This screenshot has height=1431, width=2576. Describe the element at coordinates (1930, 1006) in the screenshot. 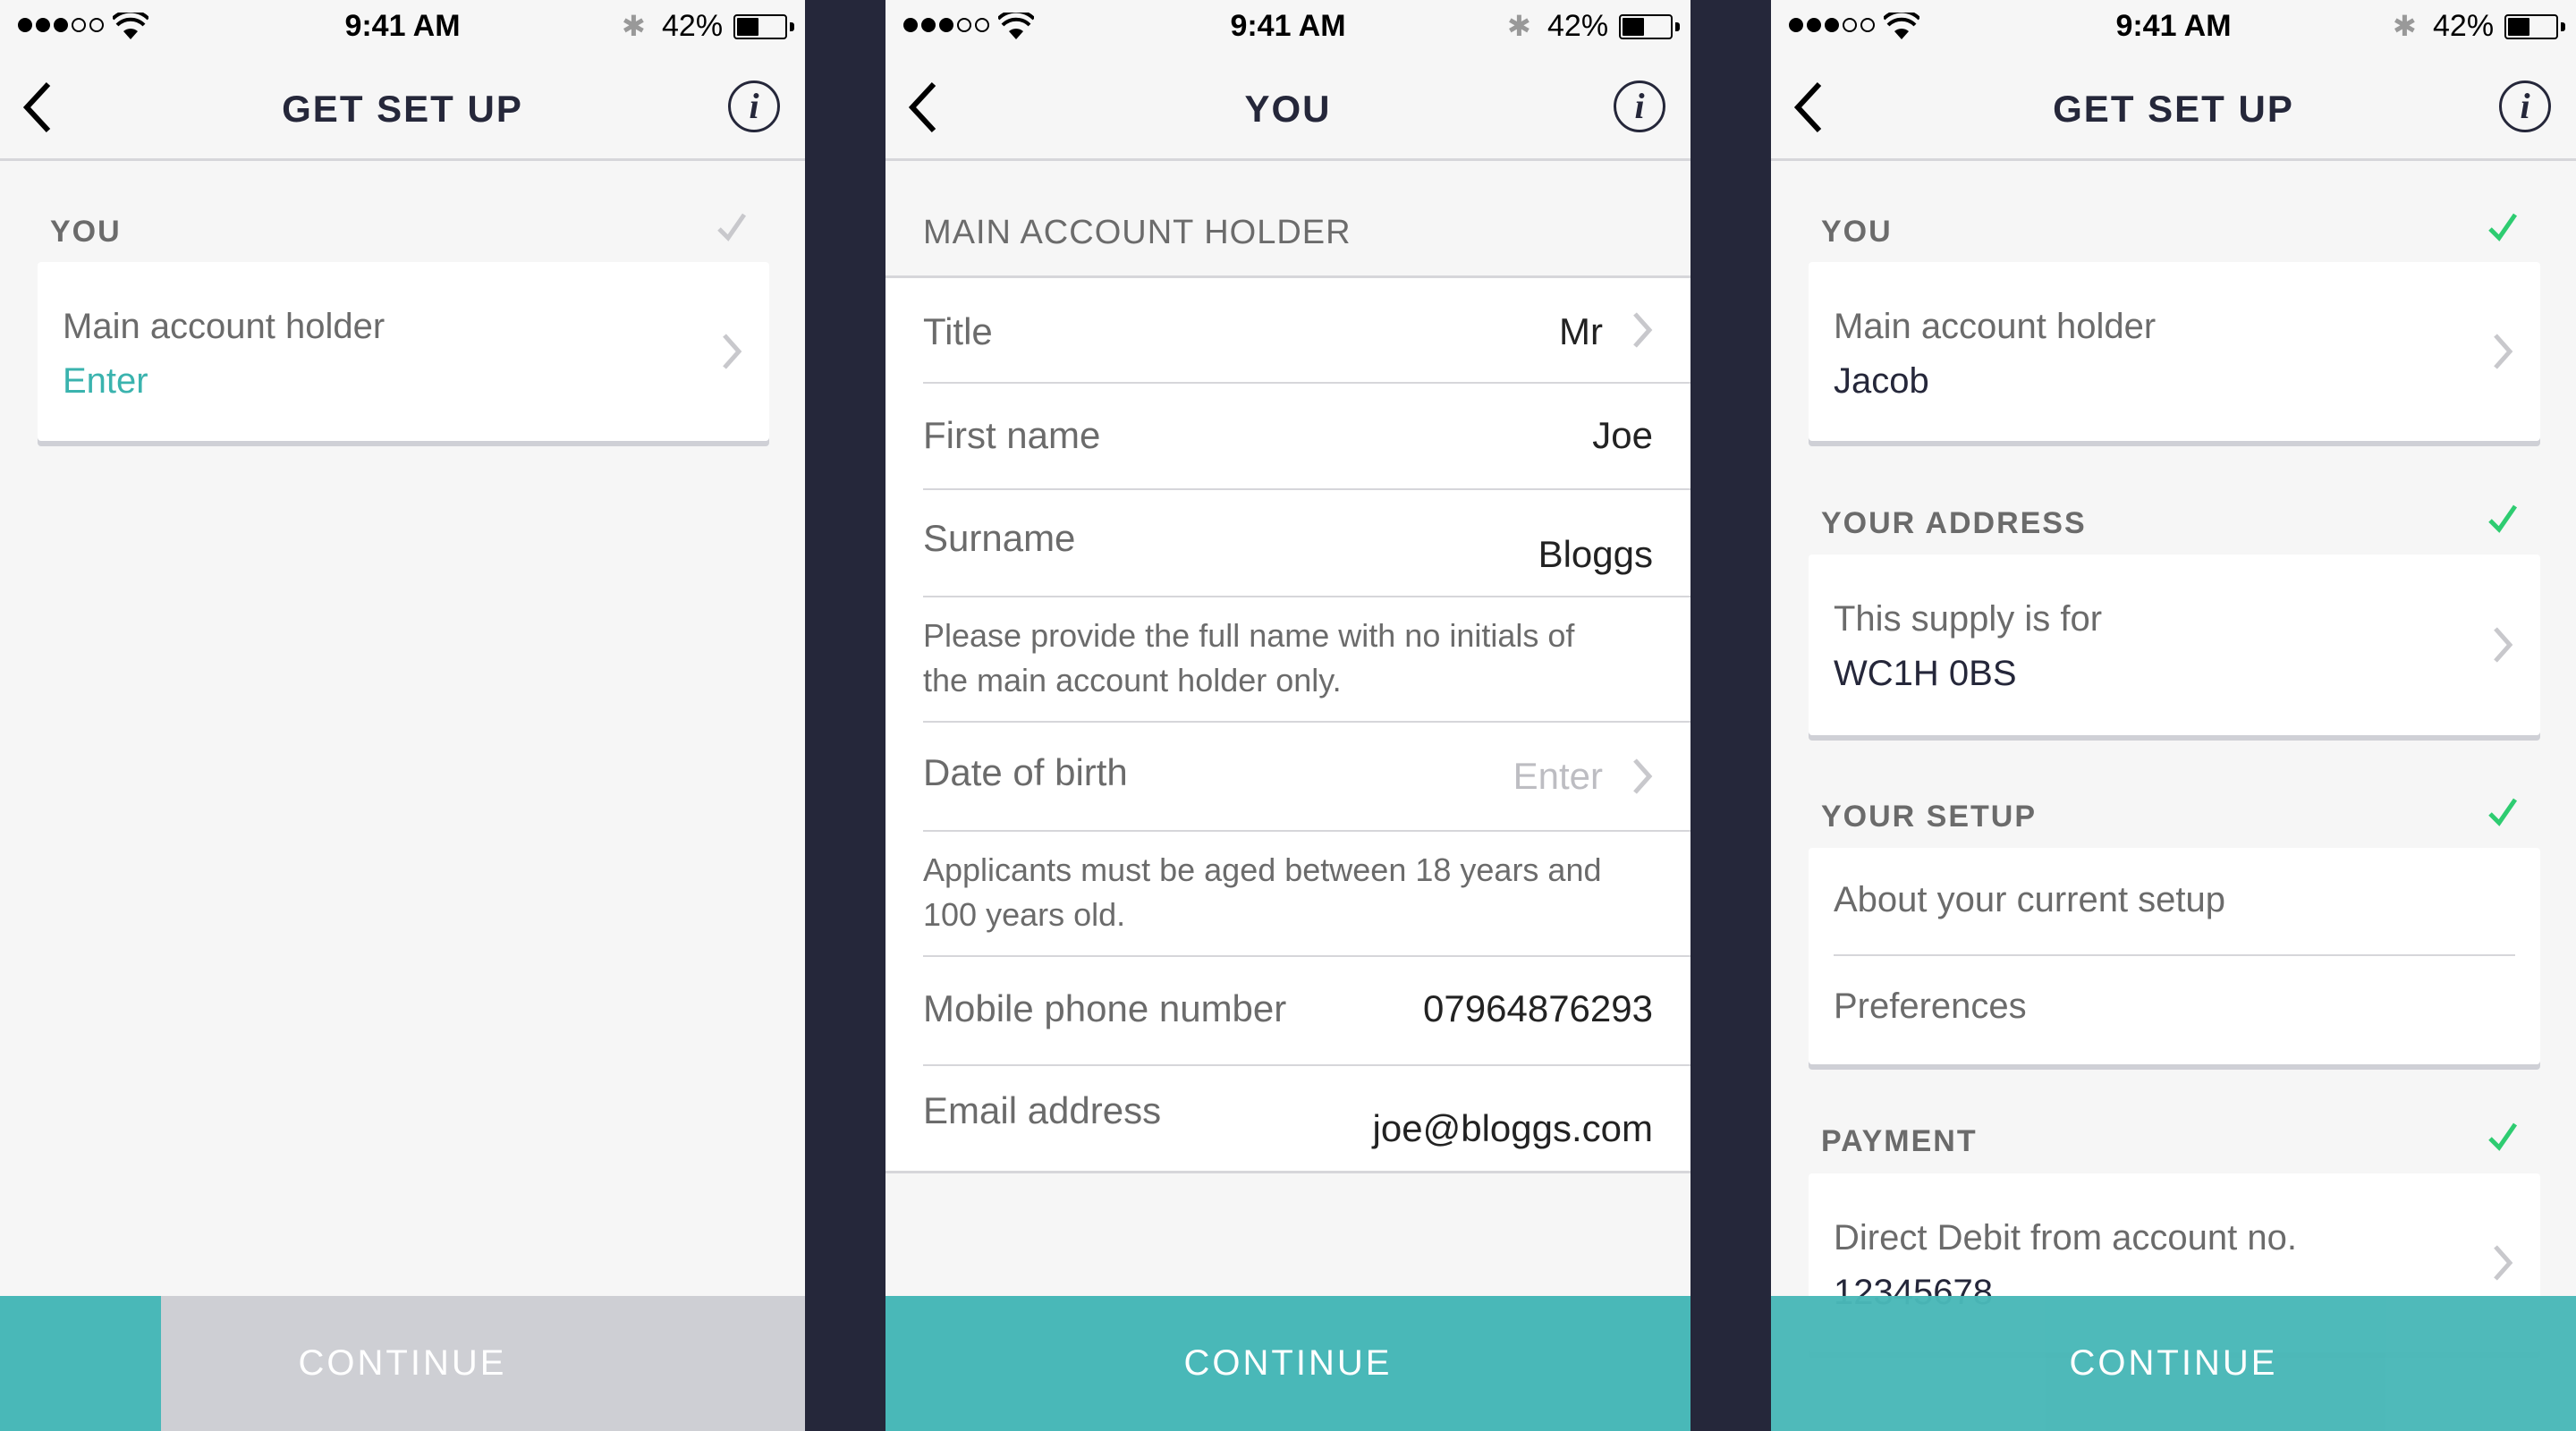

I see `row-label: Preferences` at that location.